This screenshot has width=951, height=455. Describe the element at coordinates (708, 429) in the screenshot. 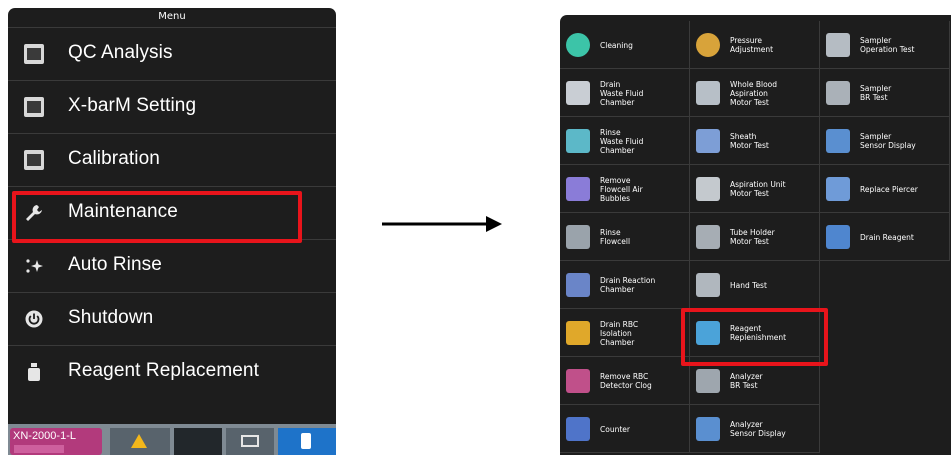

I see `analyzer-sensor-icon` at that location.